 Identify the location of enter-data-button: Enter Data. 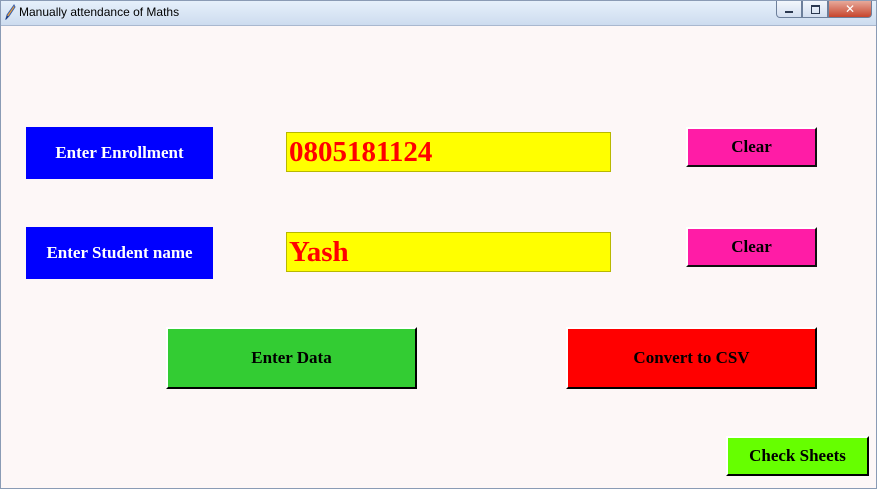
(291, 358).